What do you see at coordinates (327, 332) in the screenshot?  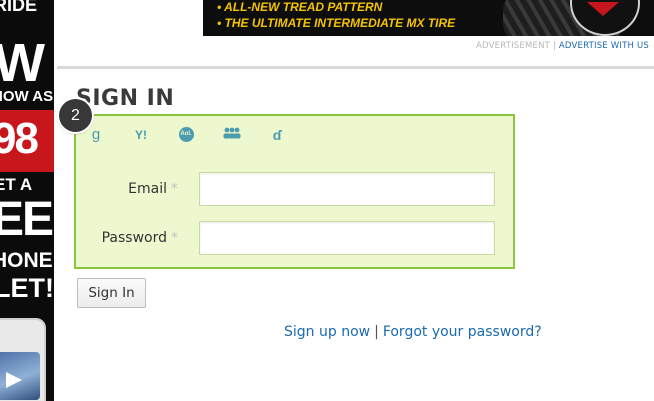 I see `sign-up-link: Sign up now` at bounding box center [327, 332].